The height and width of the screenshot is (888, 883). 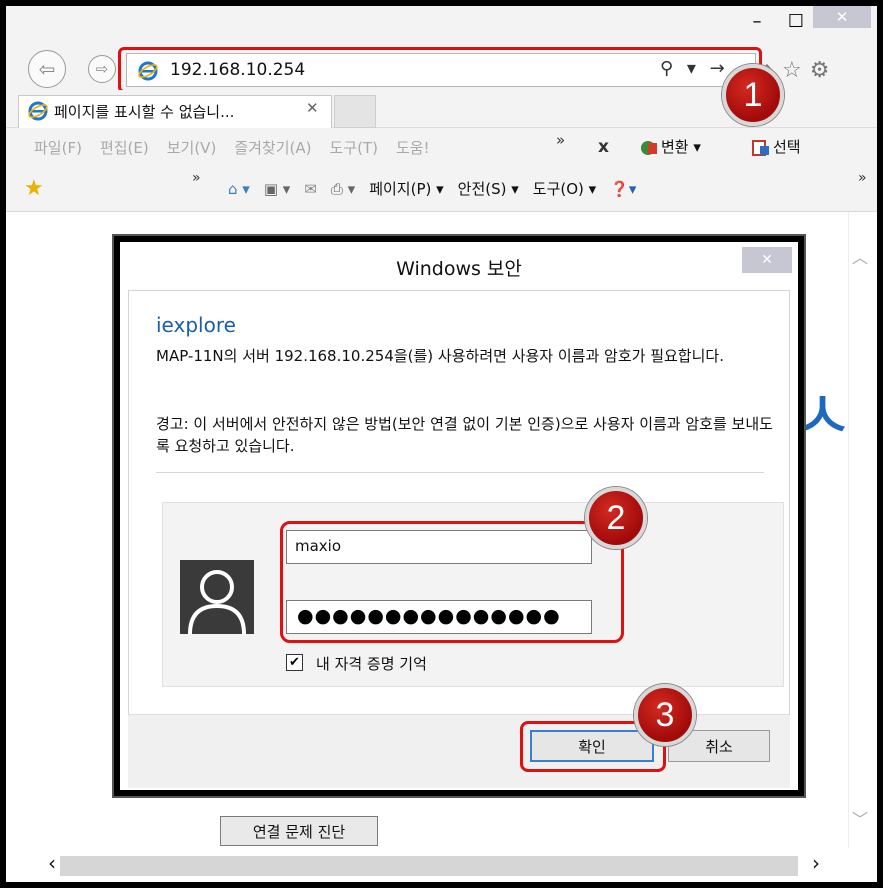 I want to click on credentials-highlight, so click(x=452, y=582).